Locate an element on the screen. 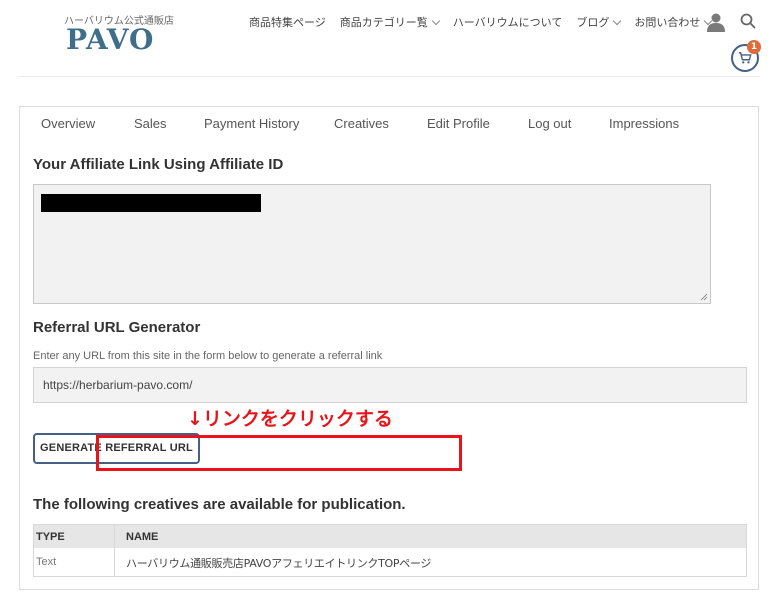  annotation-instruction: ↓リンクをクリックする is located at coordinates (290, 419).